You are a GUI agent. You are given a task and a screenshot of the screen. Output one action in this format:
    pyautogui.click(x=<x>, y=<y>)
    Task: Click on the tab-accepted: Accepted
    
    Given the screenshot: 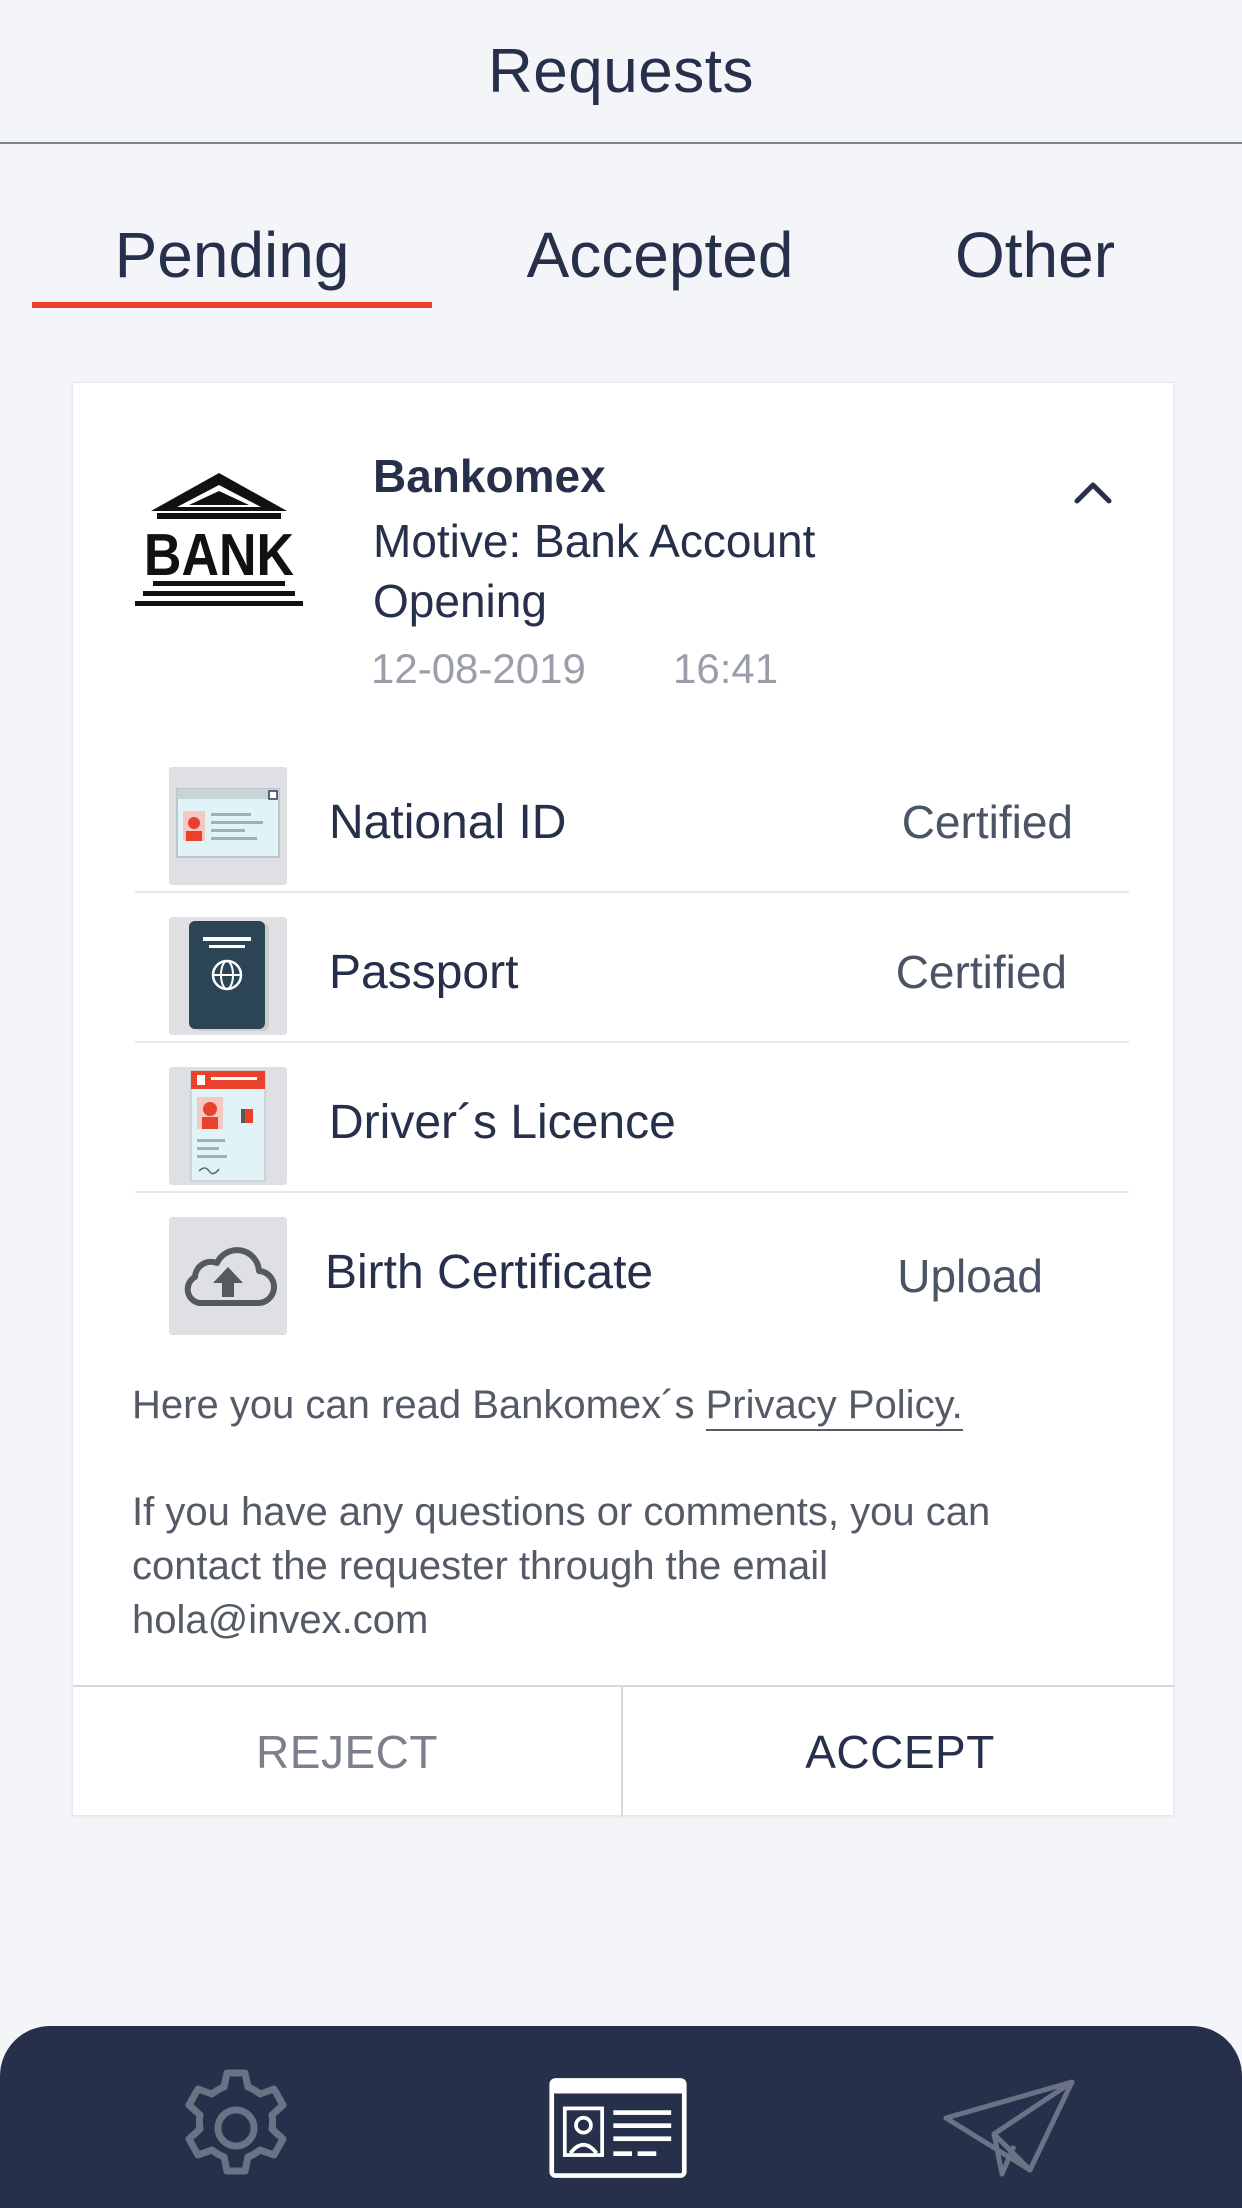 What is the action you would take?
    pyautogui.click(x=660, y=255)
    